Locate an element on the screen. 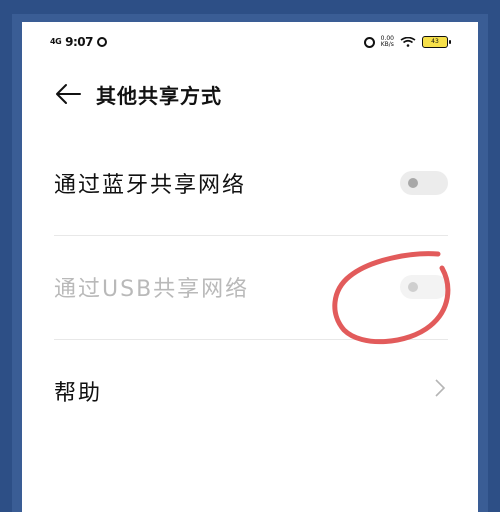  battery-icon: 43 is located at coordinates (436, 42).